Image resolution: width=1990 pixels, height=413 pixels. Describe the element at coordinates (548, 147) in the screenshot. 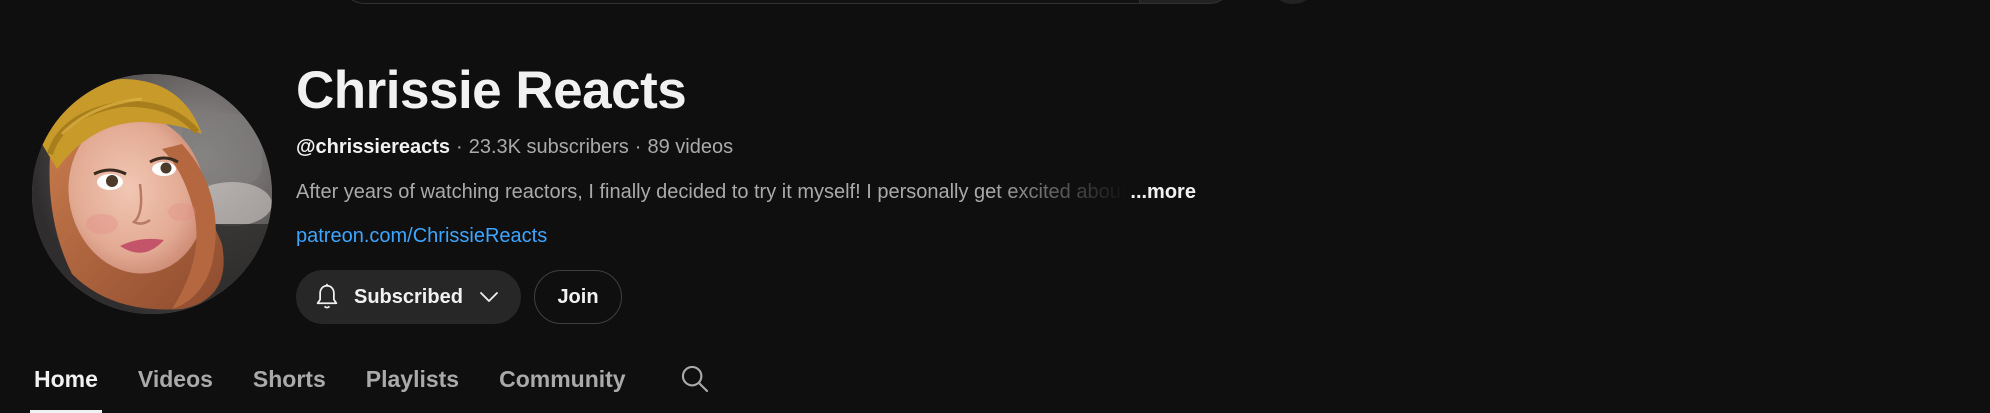

I see `subscriber-count: 23.3K subscribers` at that location.